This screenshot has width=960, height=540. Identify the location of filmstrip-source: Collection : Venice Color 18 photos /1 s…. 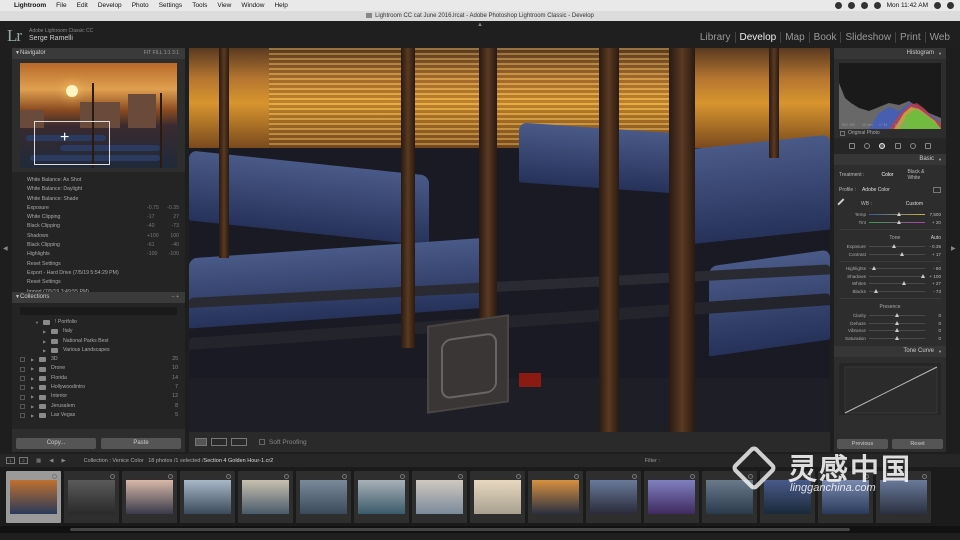
(179, 461).